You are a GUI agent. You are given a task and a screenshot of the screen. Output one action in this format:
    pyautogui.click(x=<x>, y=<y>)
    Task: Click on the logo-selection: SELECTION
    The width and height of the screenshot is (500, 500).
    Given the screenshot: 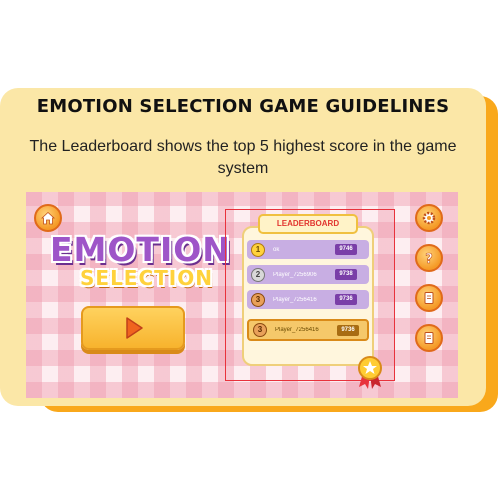 What is the action you would take?
    pyautogui.click(x=146, y=278)
    